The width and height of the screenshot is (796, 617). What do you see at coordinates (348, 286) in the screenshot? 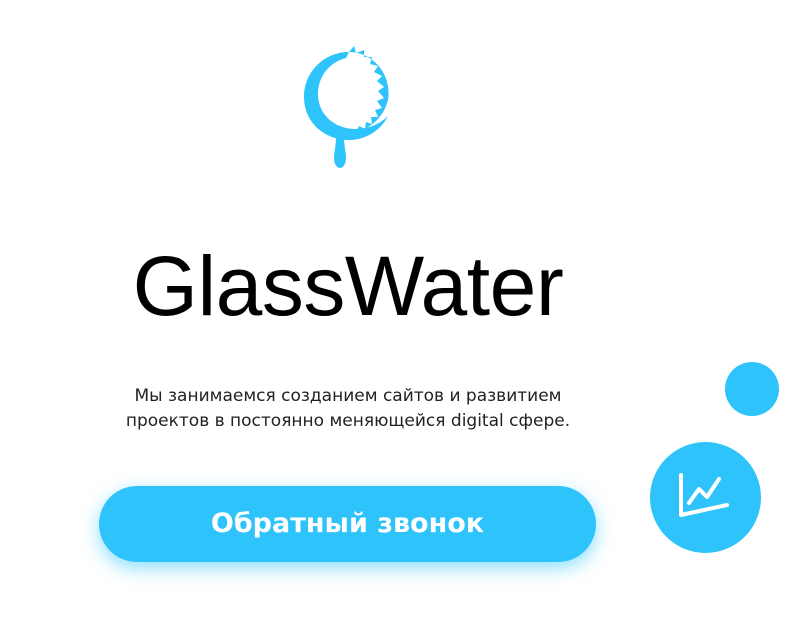
I see `brand-title: GlassWater` at bounding box center [348, 286].